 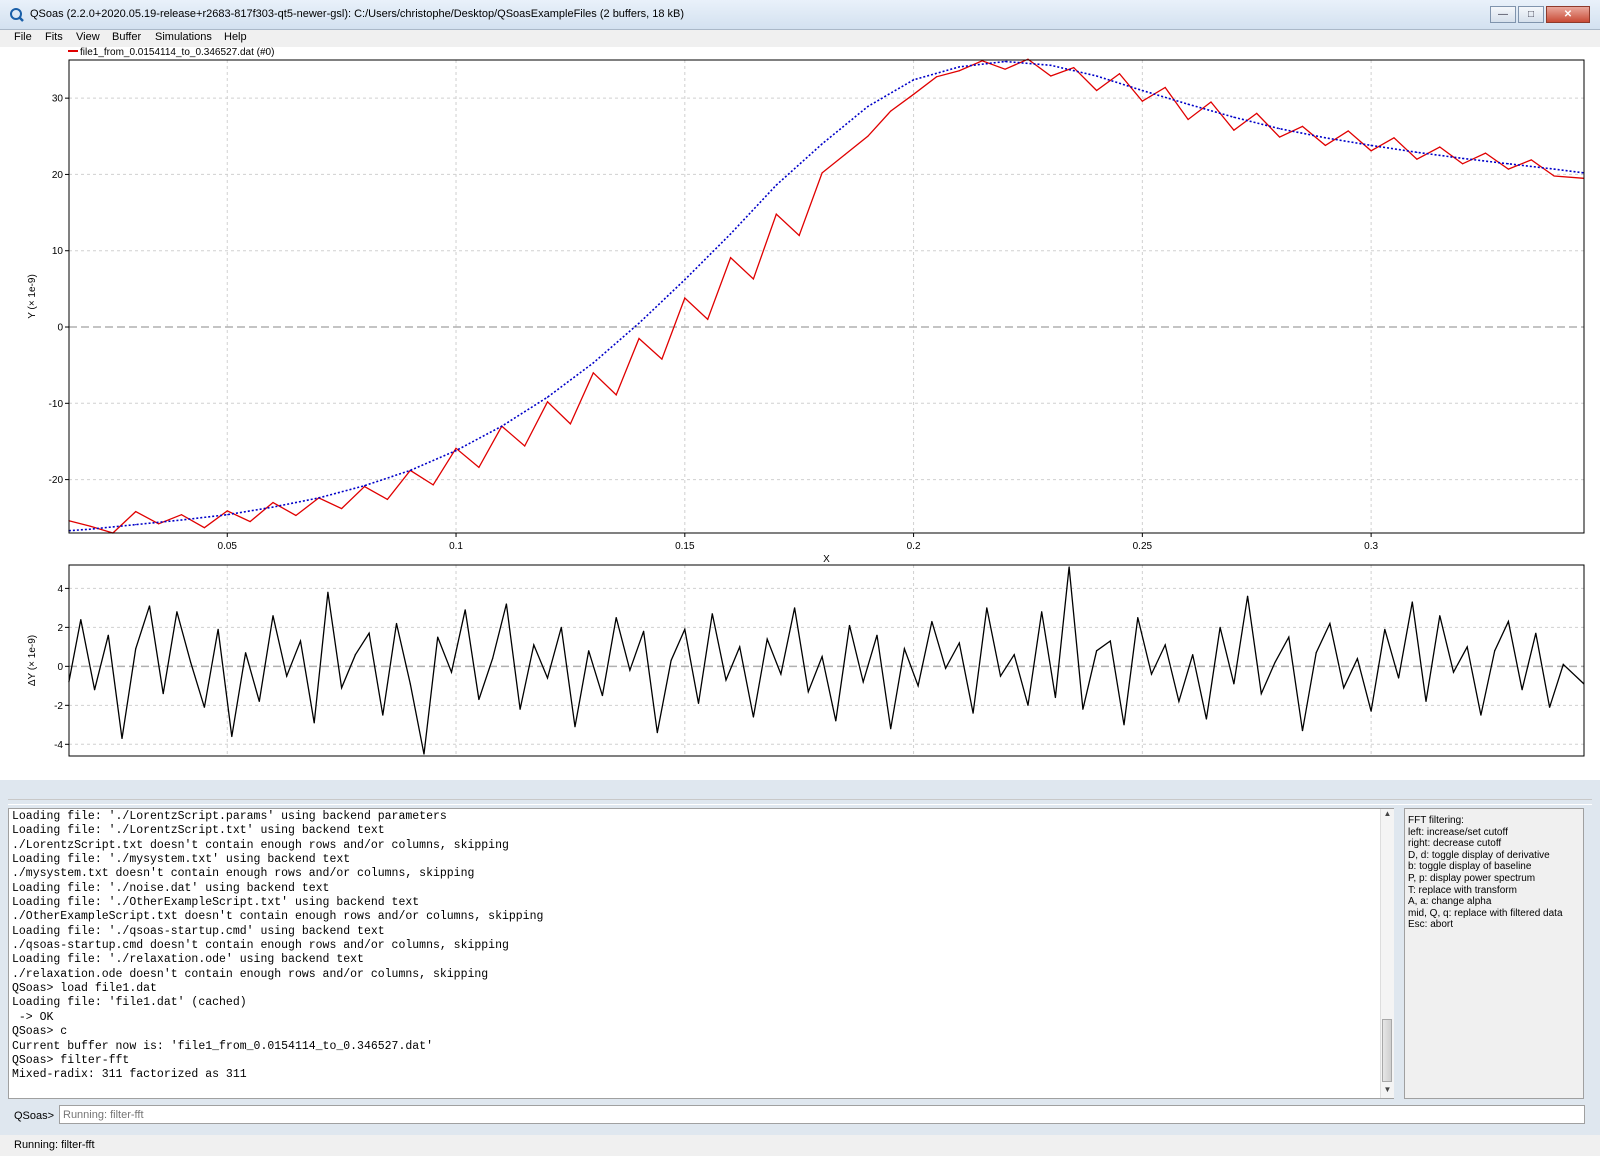 What do you see at coordinates (1387, 815) in the screenshot?
I see `scroll-up-icon: ▲` at bounding box center [1387, 815].